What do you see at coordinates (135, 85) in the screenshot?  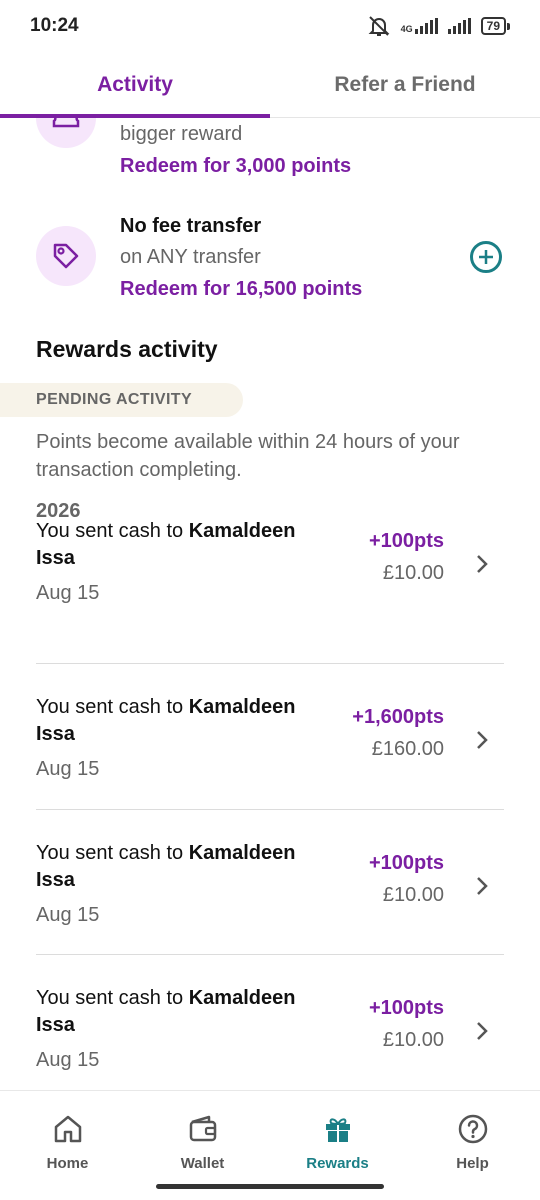 I see `tab-activity: Activity` at bounding box center [135, 85].